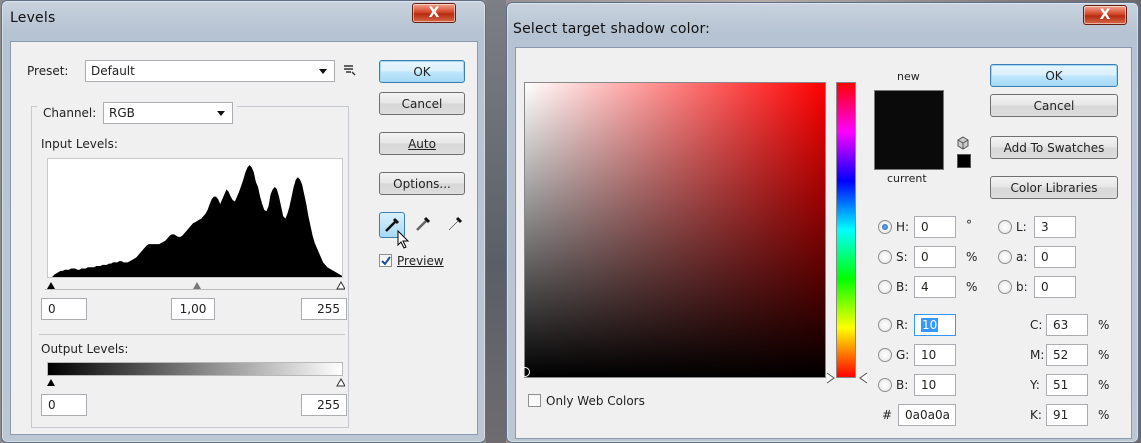 The width and height of the screenshot is (1141, 443). I want to click on add-to-swatches-button: Add To Swatches, so click(1054, 147).